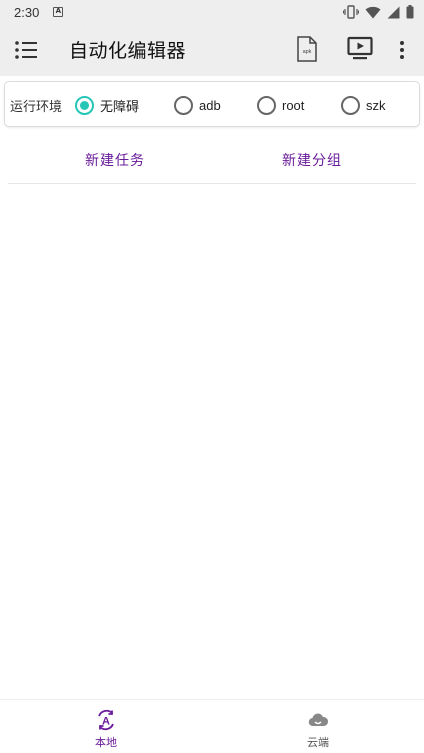  Describe the element at coordinates (115, 160) in the screenshot. I see `new-task-button: 新建任务` at that location.